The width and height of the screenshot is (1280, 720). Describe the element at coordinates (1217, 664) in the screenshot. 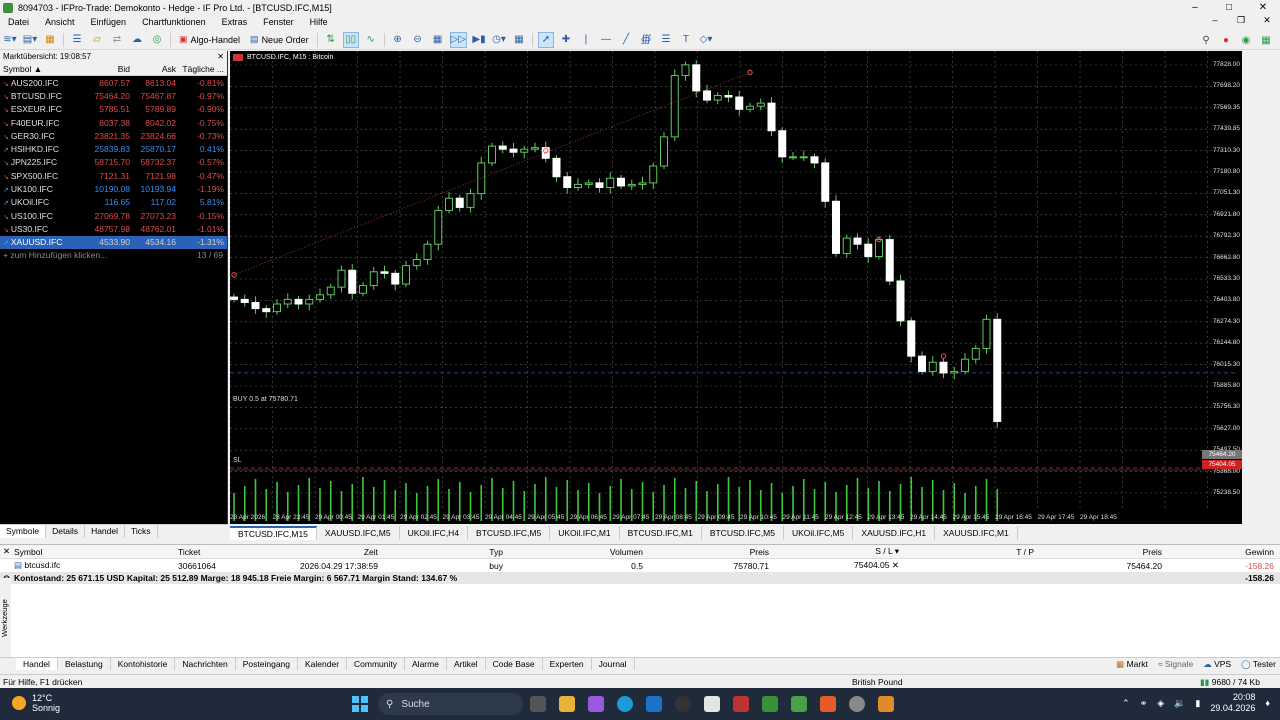

I see `vps-link: ☁ VPS` at that location.